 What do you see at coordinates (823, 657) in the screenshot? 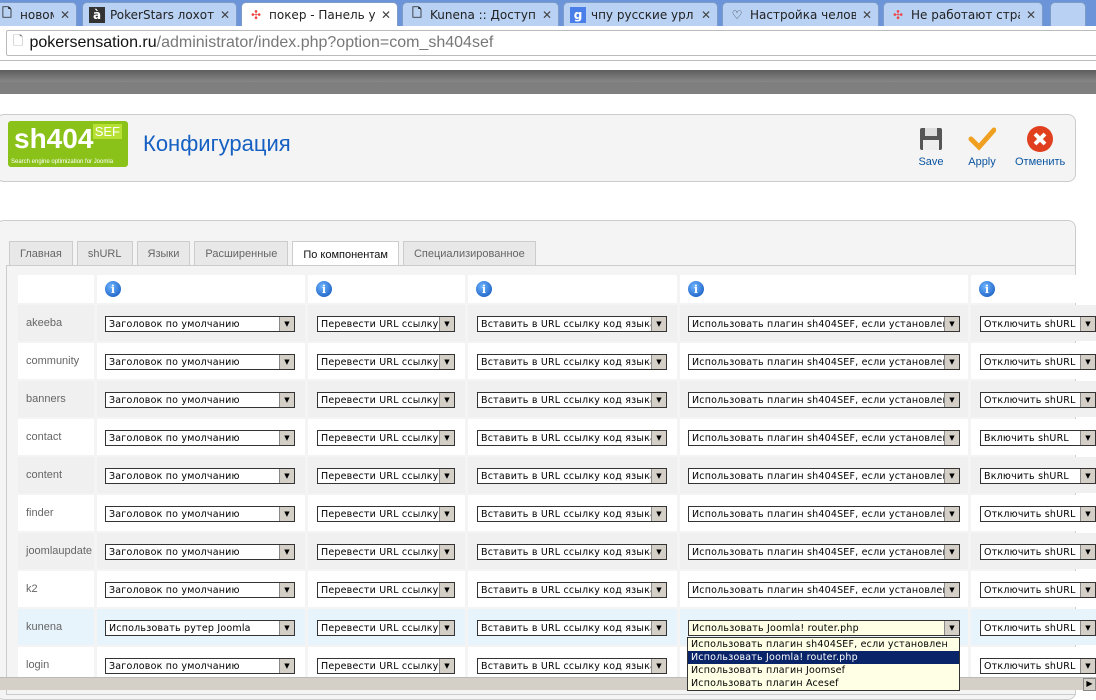
I see `dropdown-option: Использовать Joomla! router.php` at bounding box center [823, 657].